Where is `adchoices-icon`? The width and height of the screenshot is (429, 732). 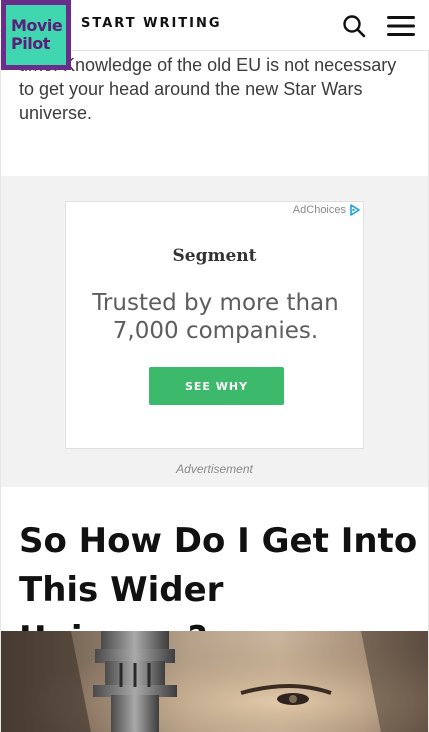 adchoices-icon is located at coordinates (355, 210).